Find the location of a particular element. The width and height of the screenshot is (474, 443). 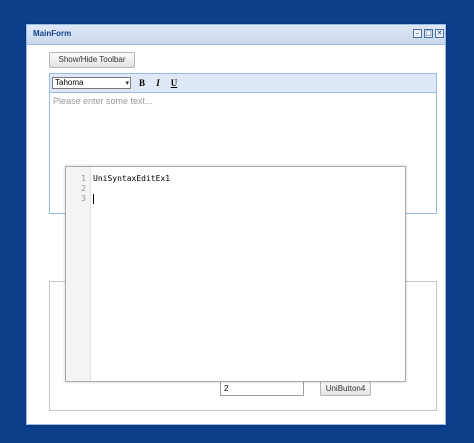

memo-toolbar: Tahoma ▾ B I U is located at coordinates (243, 83).